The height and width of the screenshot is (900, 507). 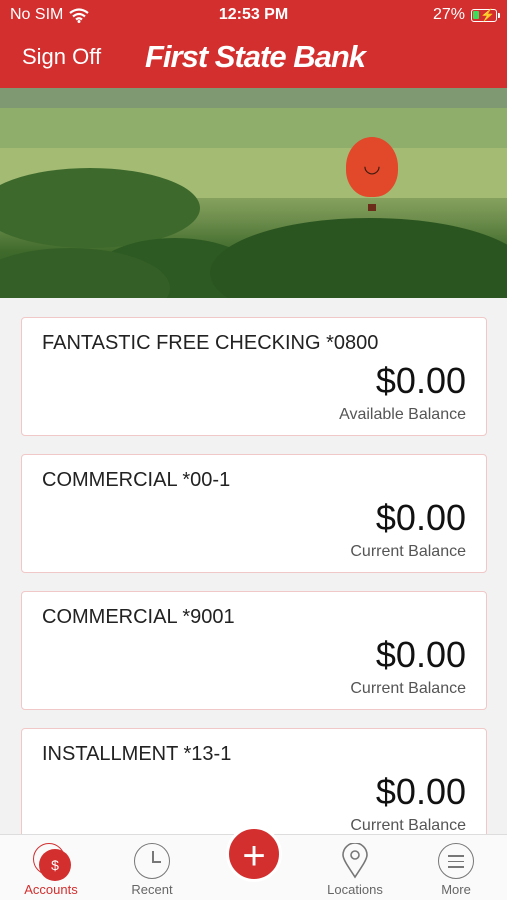 I want to click on hot-air-balloon-icon: ◡, so click(x=372, y=167).